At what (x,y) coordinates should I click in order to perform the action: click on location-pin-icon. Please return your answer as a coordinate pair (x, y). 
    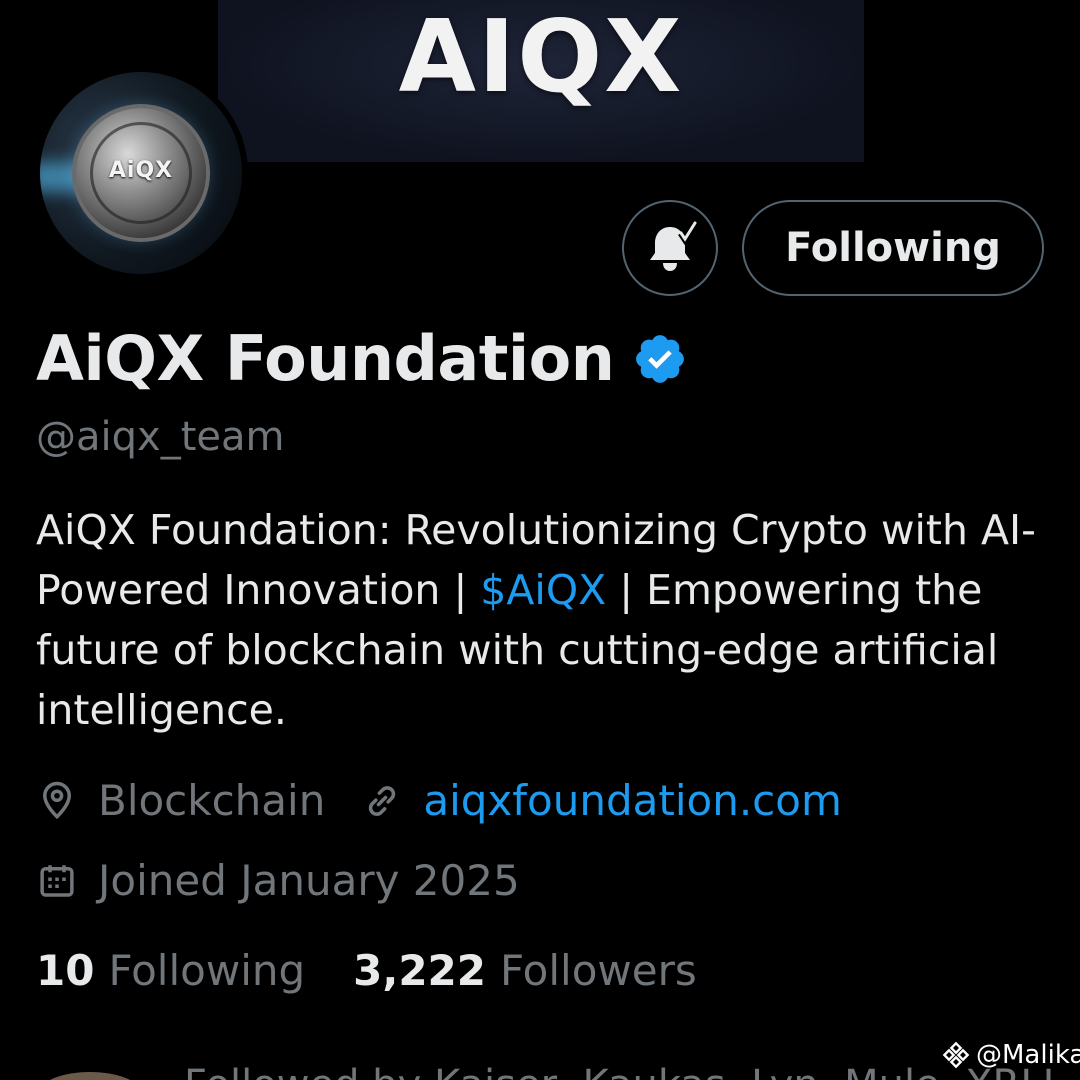
    Looking at the image, I should click on (57, 800).